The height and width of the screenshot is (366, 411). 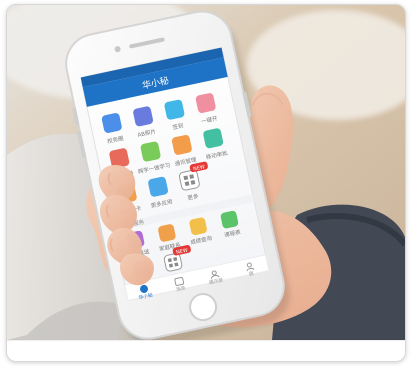 What do you see at coordinates (111, 122) in the screenshot?
I see `school-icon` at bounding box center [111, 122].